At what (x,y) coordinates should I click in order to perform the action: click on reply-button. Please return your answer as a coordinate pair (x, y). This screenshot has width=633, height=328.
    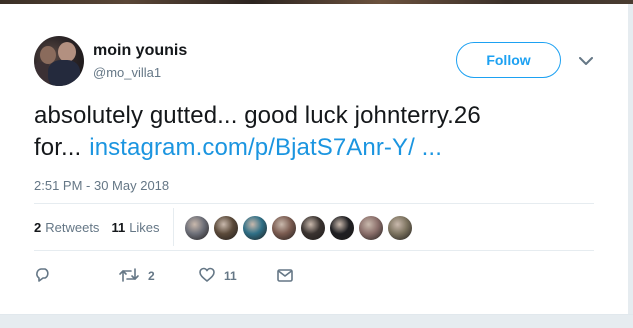
    Looking at the image, I should click on (47, 276).